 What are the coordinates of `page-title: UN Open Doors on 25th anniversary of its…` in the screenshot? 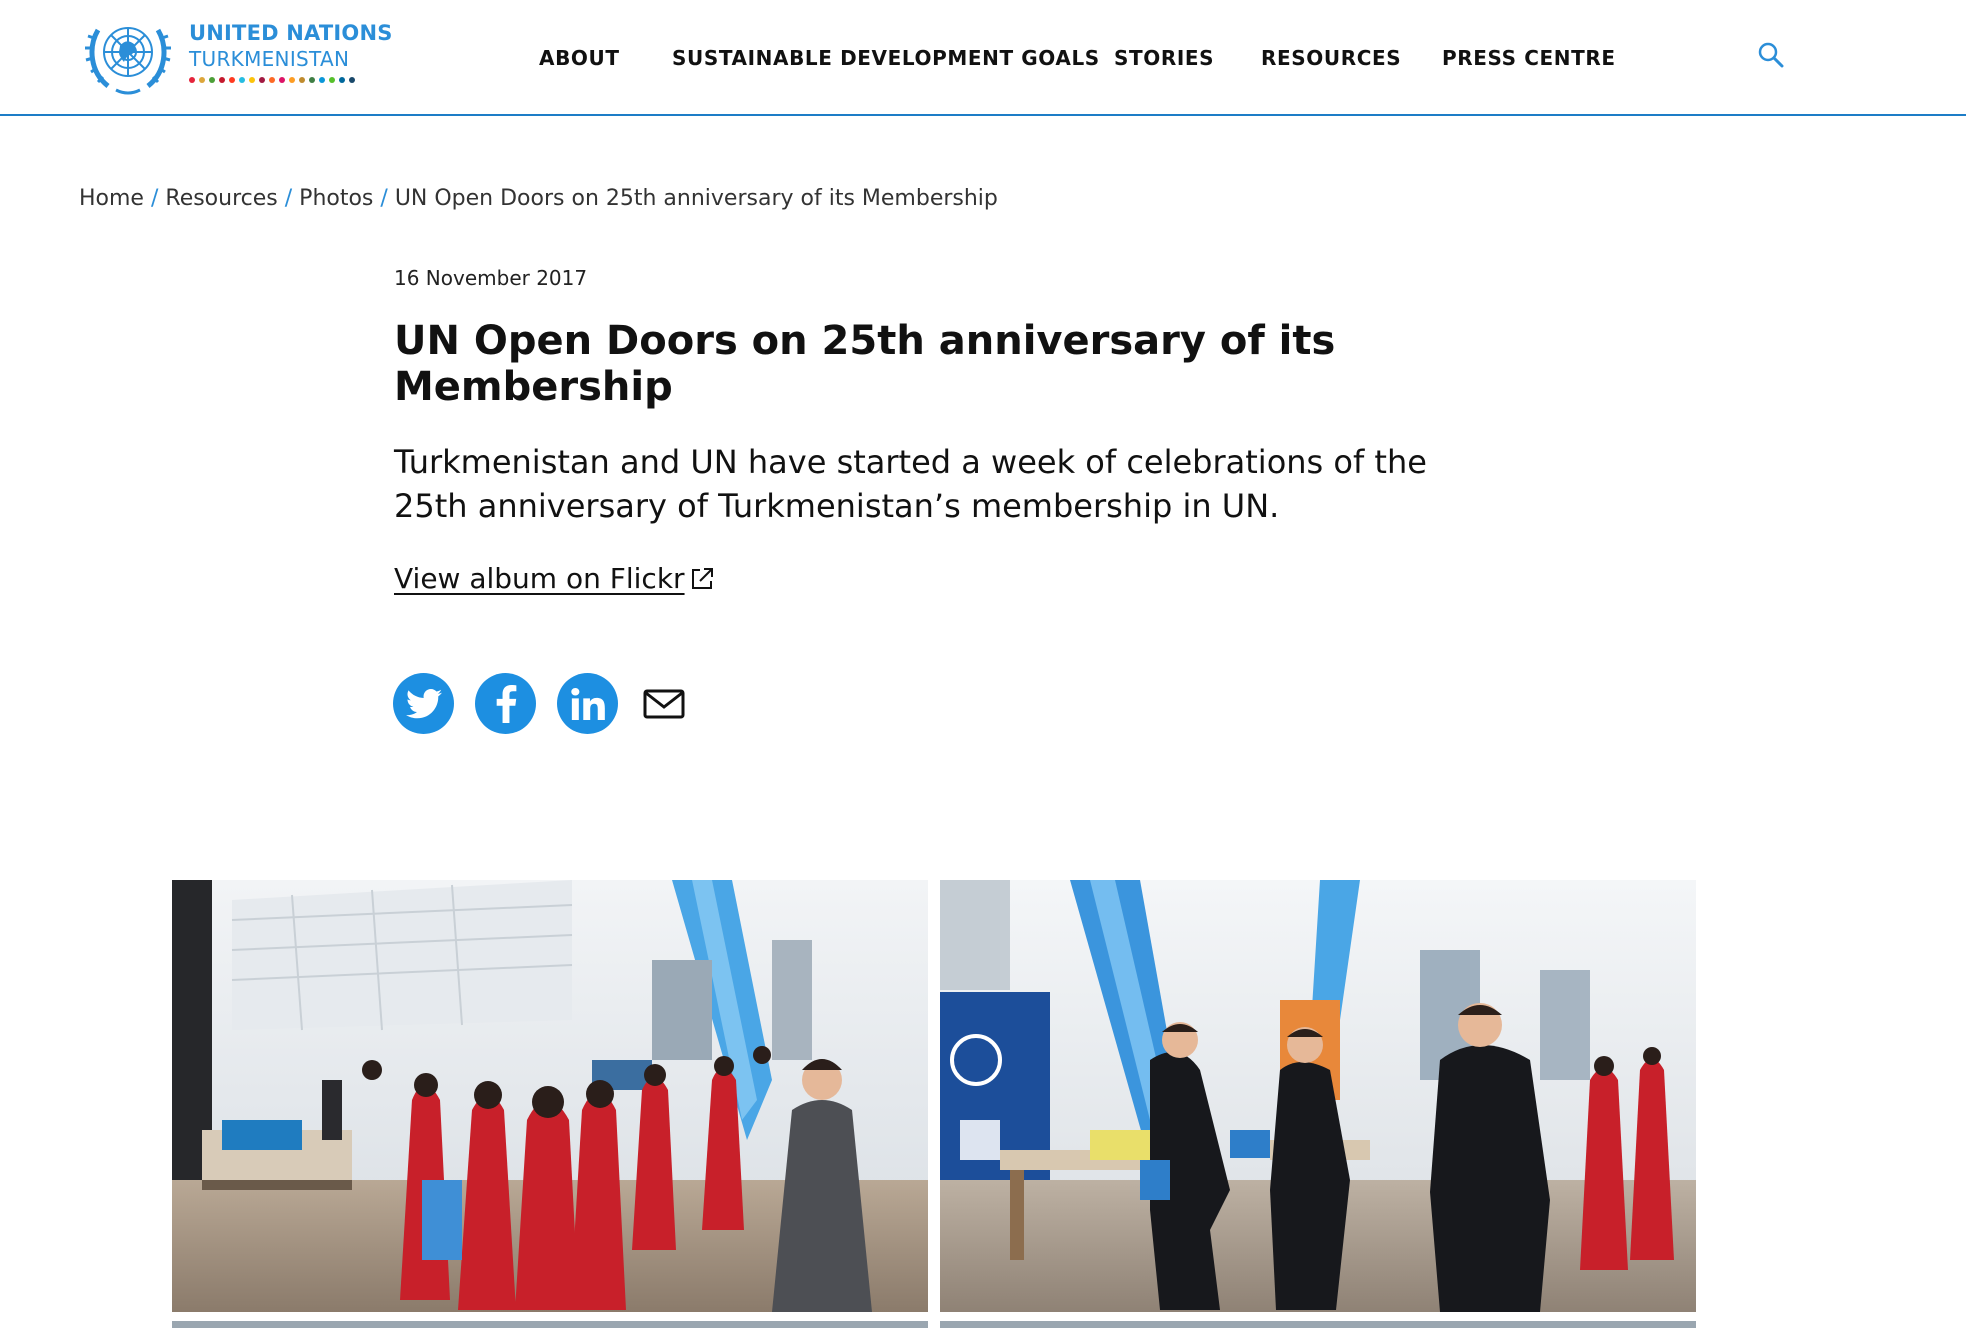 It's located at (865, 364).